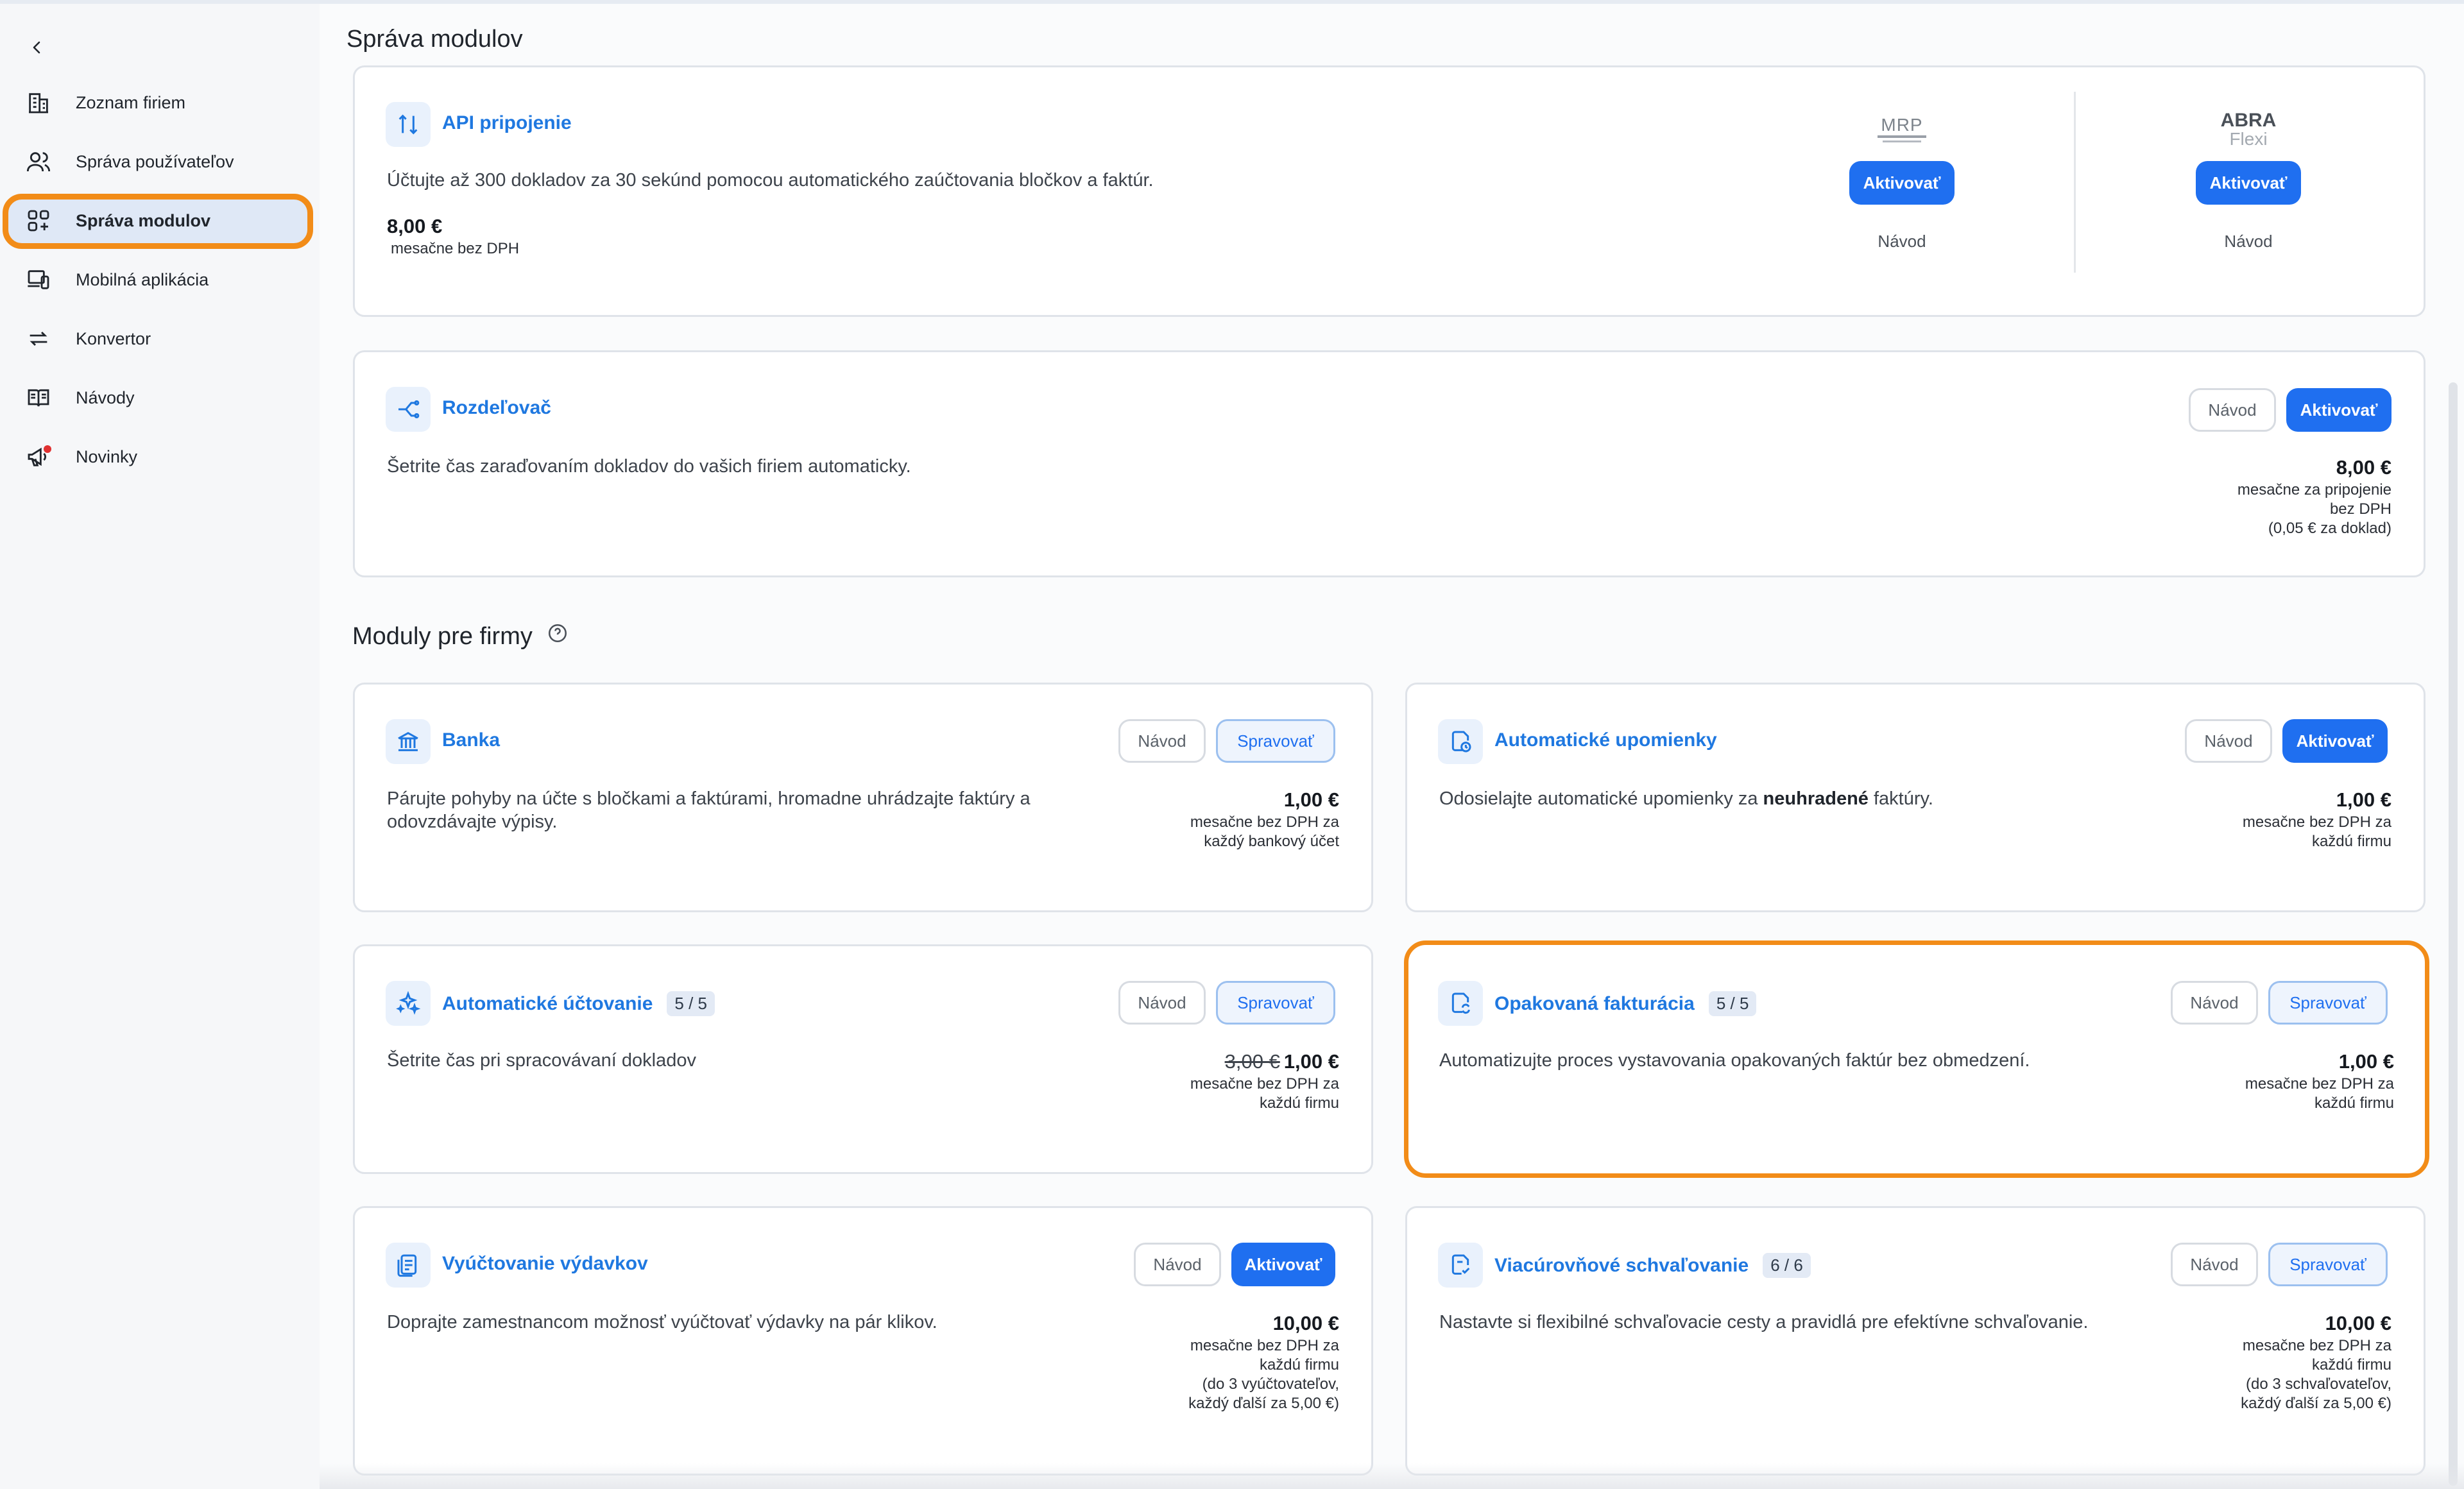  What do you see at coordinates (409, 1266) in the screenshot?
I see `receipt-icon` at bounding box center [409, 1266].